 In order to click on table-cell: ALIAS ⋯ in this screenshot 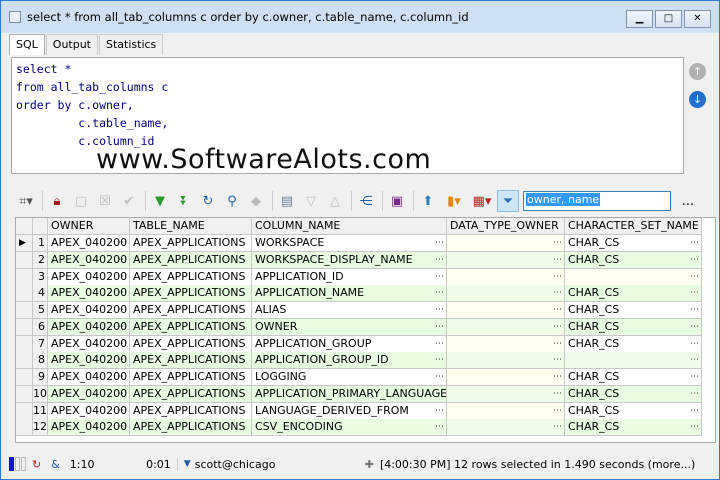, I will do `click(349, 310)`.